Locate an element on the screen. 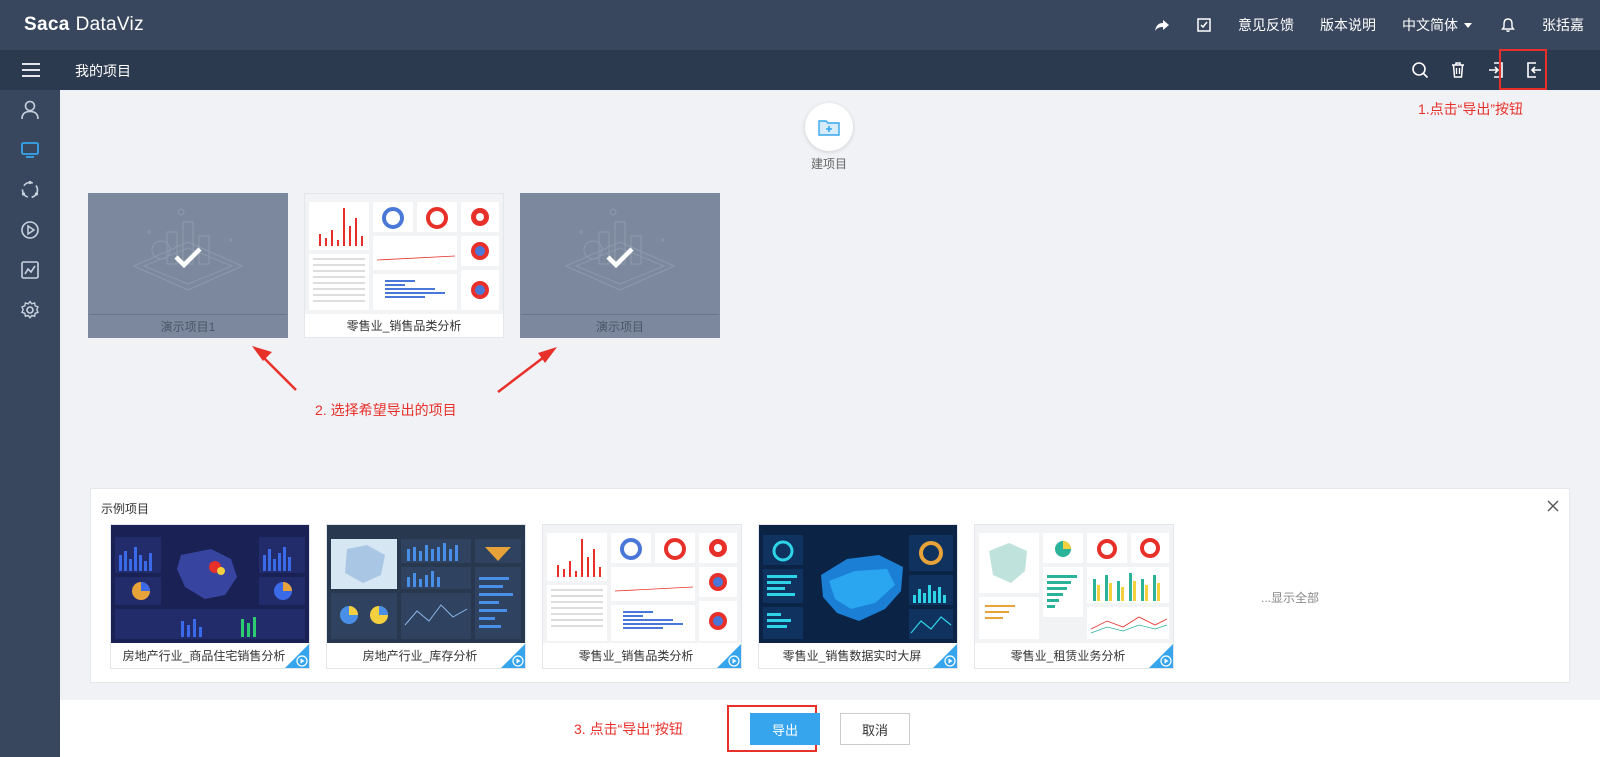  hamburger-icon is located at coordinates (31, 70).